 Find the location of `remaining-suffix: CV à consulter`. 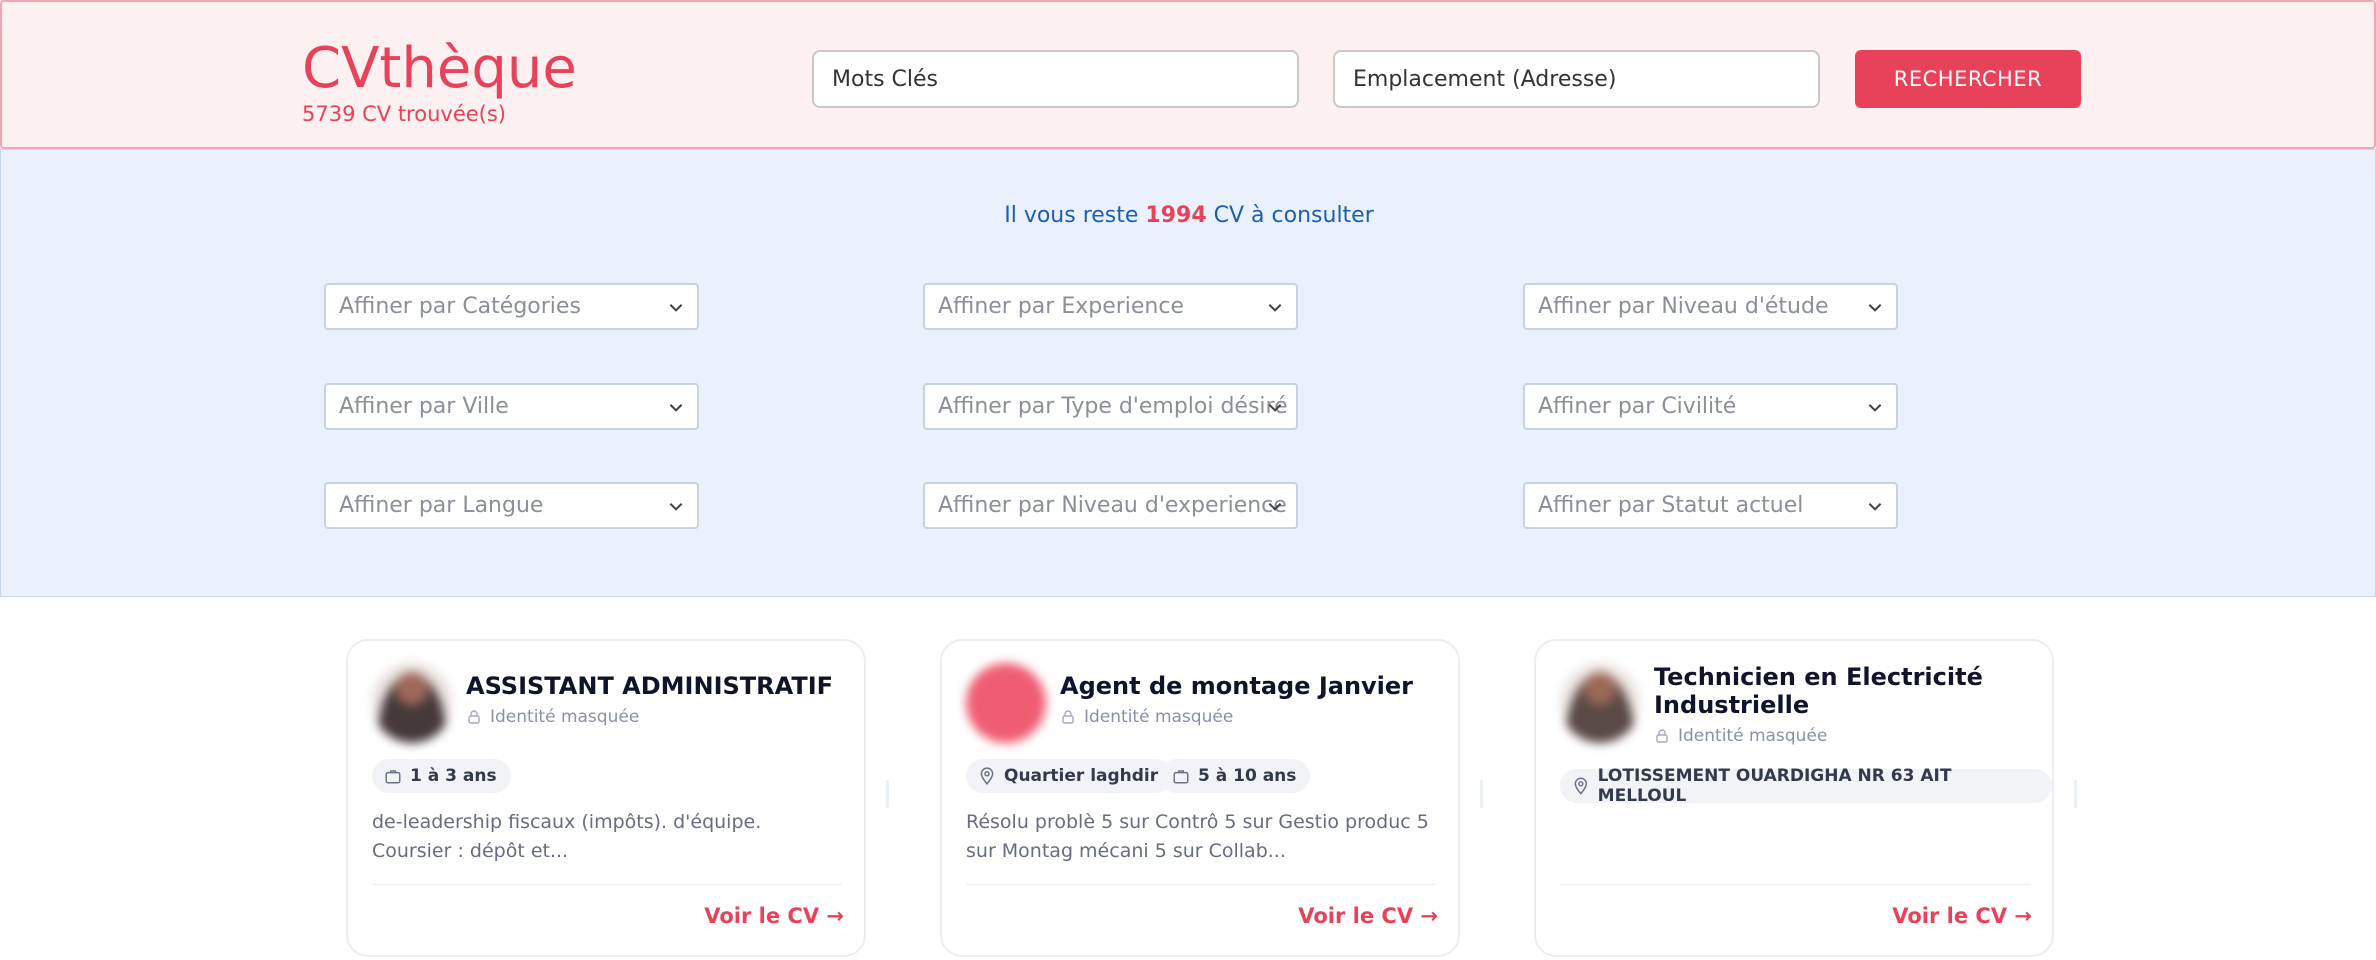

remaining-suffix: CV à consulter is located at coordinates (1293, 215).